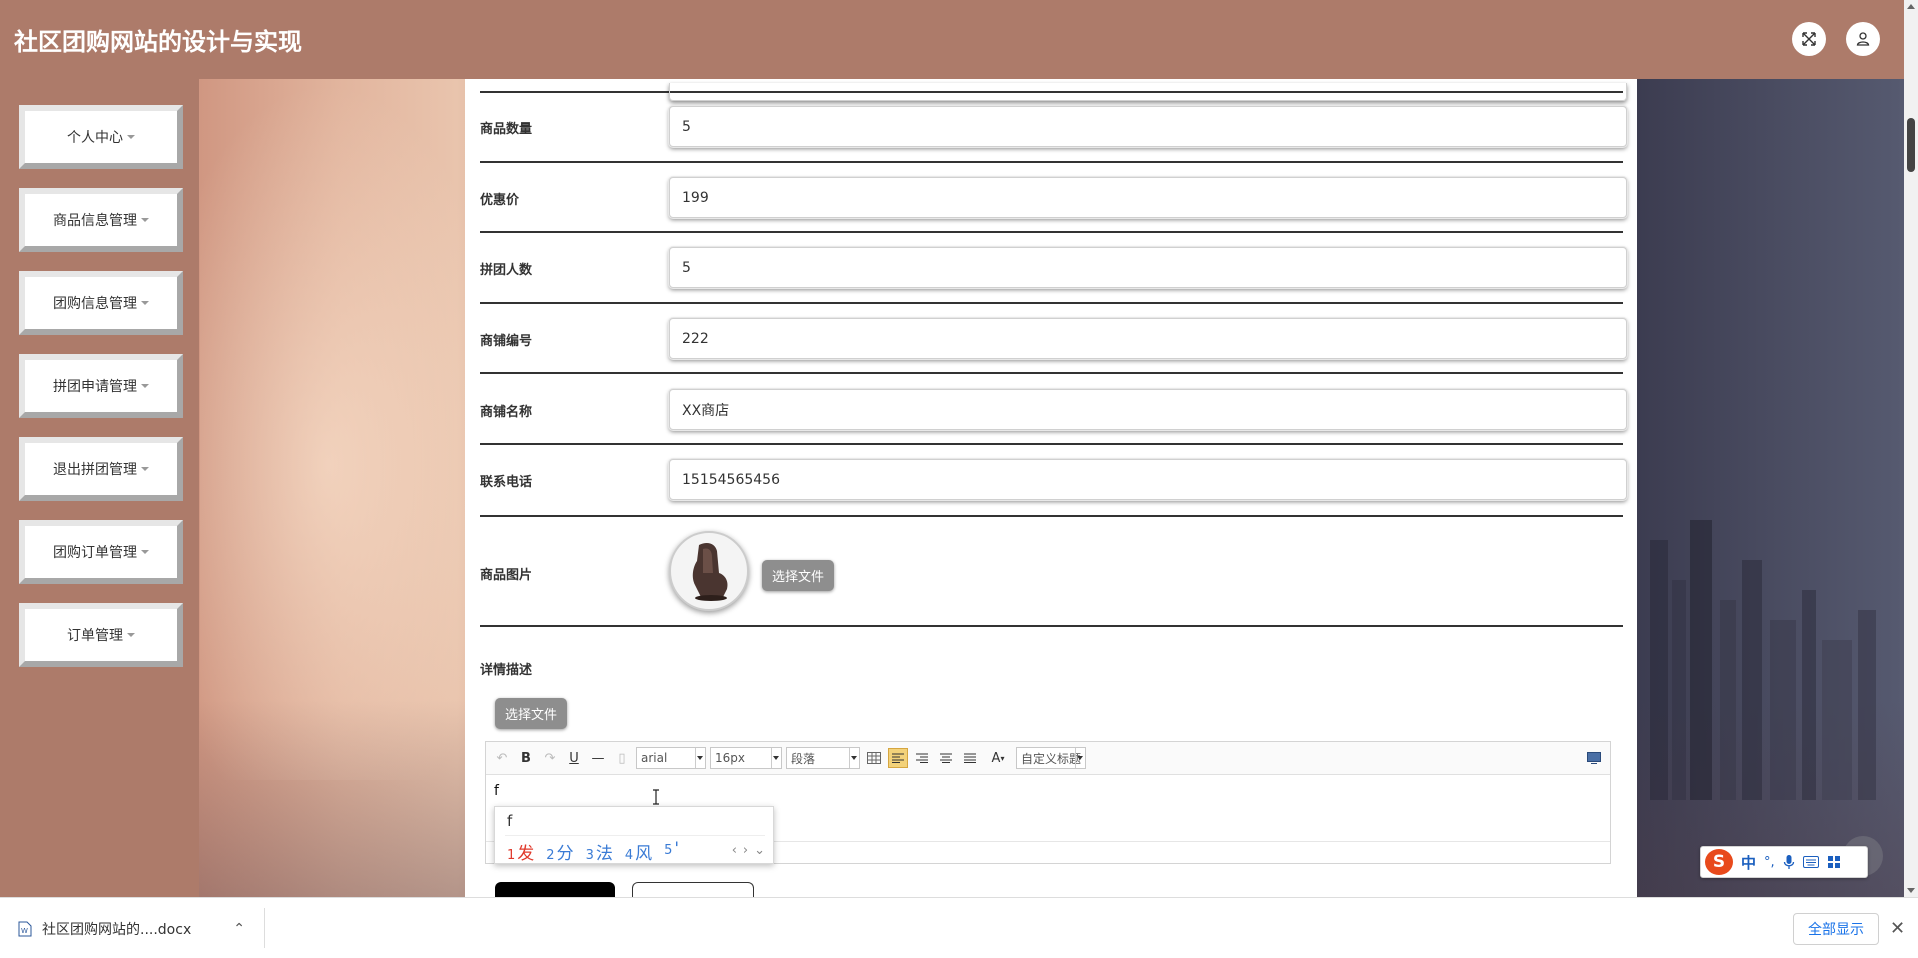 The image size is (1918, 958). What do you see at coordinates (95, 470) in the screenshot?
I see `sidebar-item-label: 退出拼团管理` at bounding box center [95, 470].